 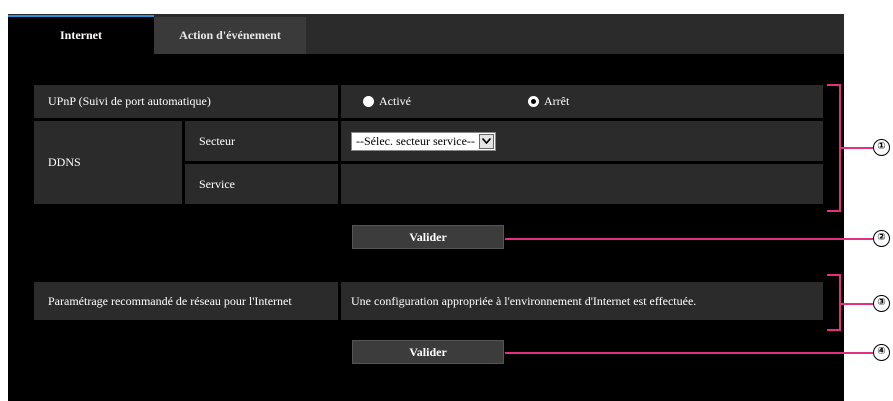 What do you see at coordinates (428, 237) in the screenshot?
I see `validate-button-1: Valider` at bounding box center [428, 237].